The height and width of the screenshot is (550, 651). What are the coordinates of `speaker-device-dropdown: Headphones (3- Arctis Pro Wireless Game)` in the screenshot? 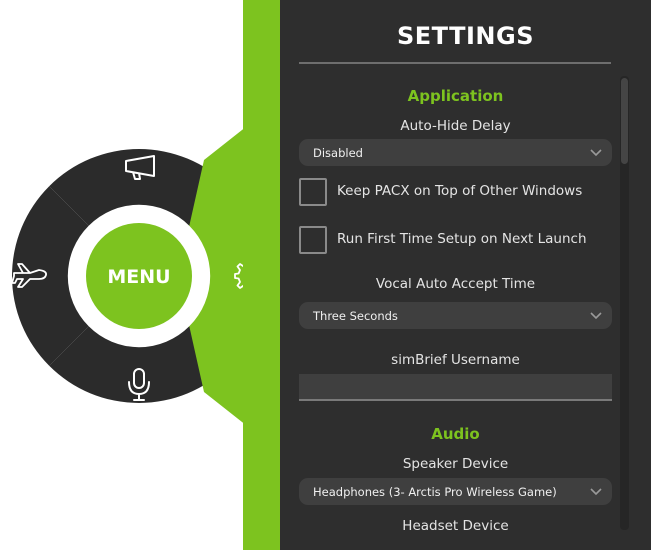 It's located at (455, 491).